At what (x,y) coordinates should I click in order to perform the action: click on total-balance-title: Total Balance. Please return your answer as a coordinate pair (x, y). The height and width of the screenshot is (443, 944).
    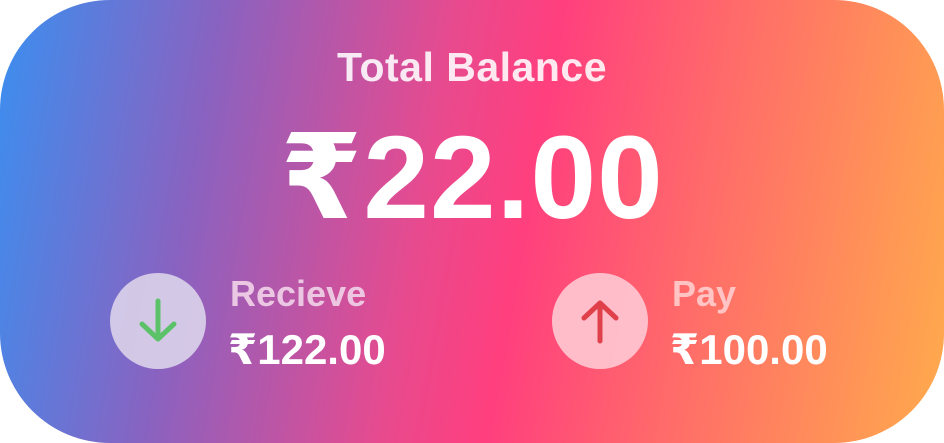
    Looking at the image, I should click on (472, 67).